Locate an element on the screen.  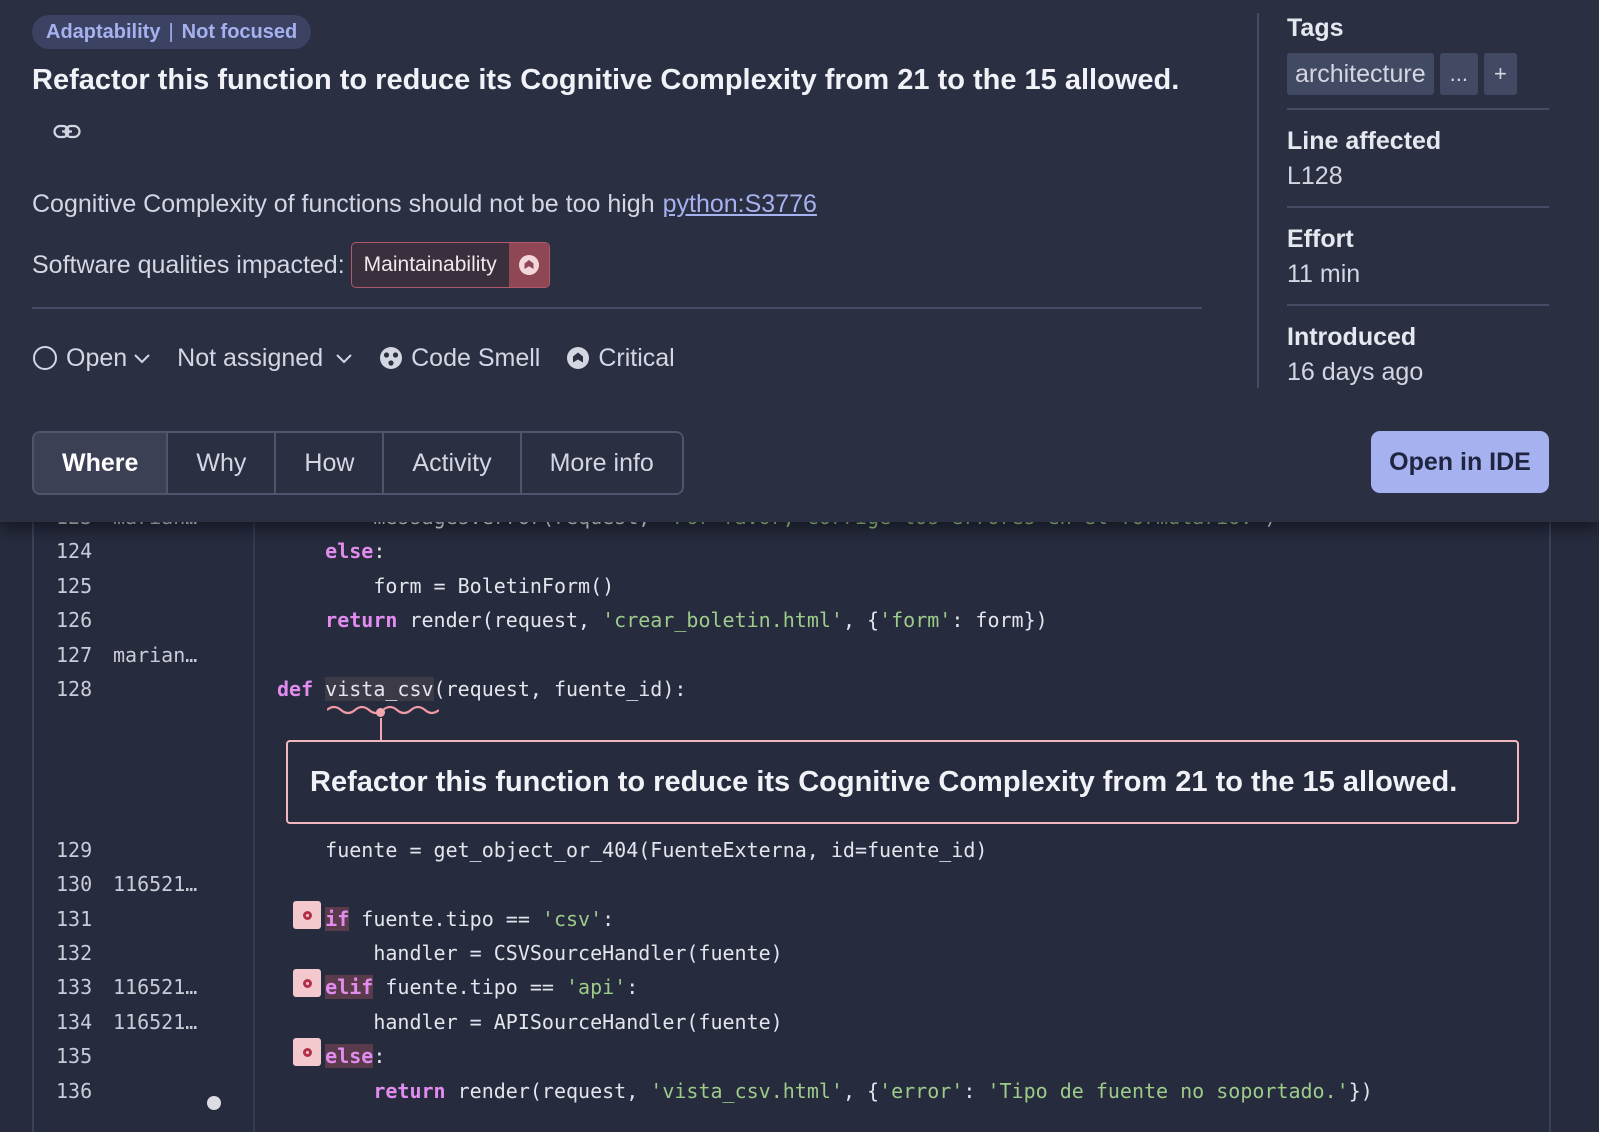
line-number: 132 is located at coordinates (74, 953).